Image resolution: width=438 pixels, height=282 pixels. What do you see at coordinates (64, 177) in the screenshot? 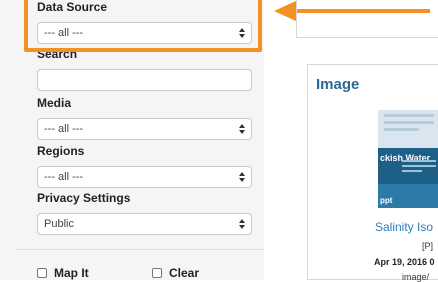
I see `regions-value: --- all ---` at bounding box center [64, 177].